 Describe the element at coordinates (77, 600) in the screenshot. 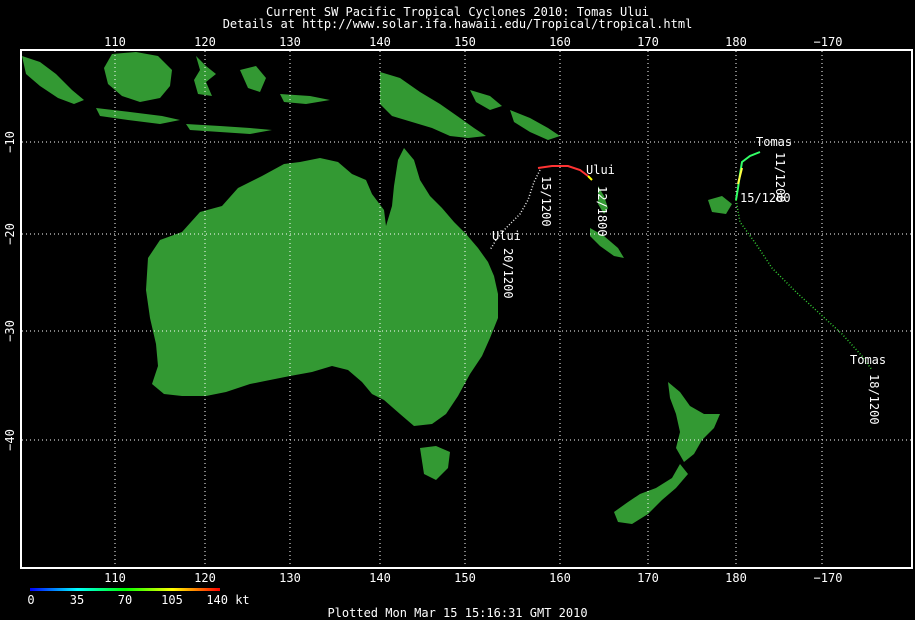

I see `legend-tick: 35` at that location.